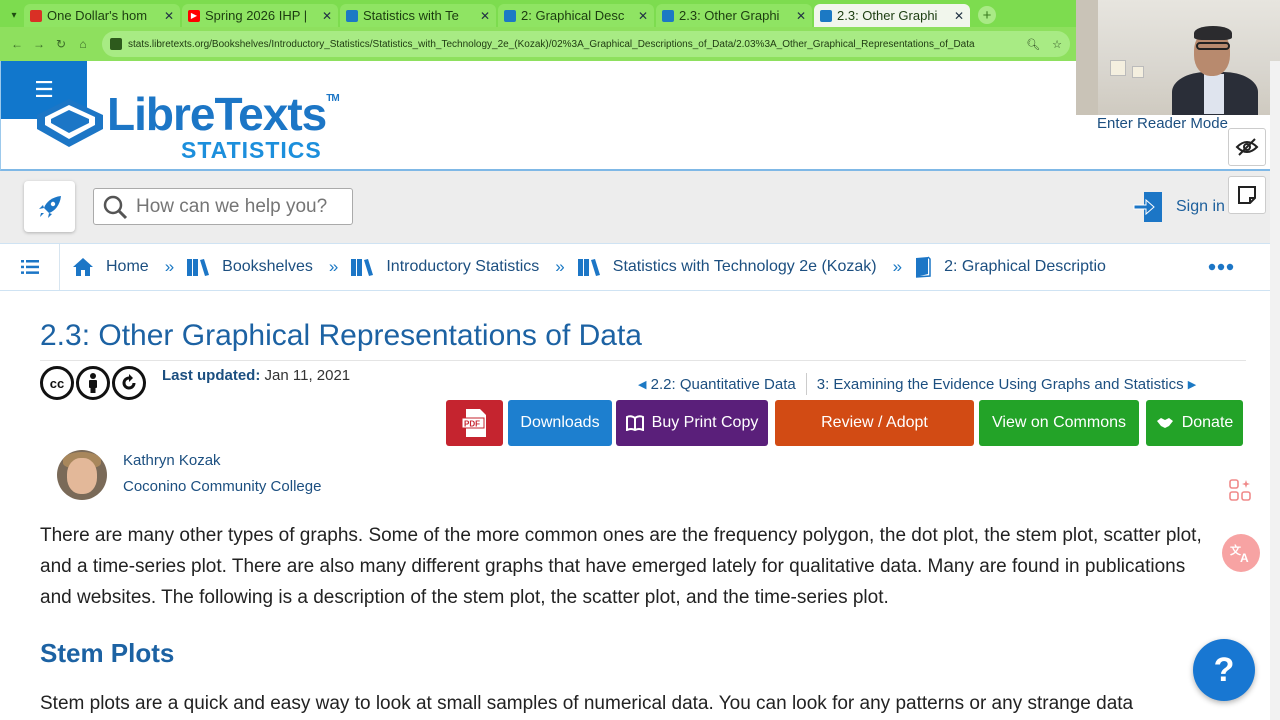  Describe the element at coordinates (1221, 267) in the screenshot. I see `more-options-icon` at that location.